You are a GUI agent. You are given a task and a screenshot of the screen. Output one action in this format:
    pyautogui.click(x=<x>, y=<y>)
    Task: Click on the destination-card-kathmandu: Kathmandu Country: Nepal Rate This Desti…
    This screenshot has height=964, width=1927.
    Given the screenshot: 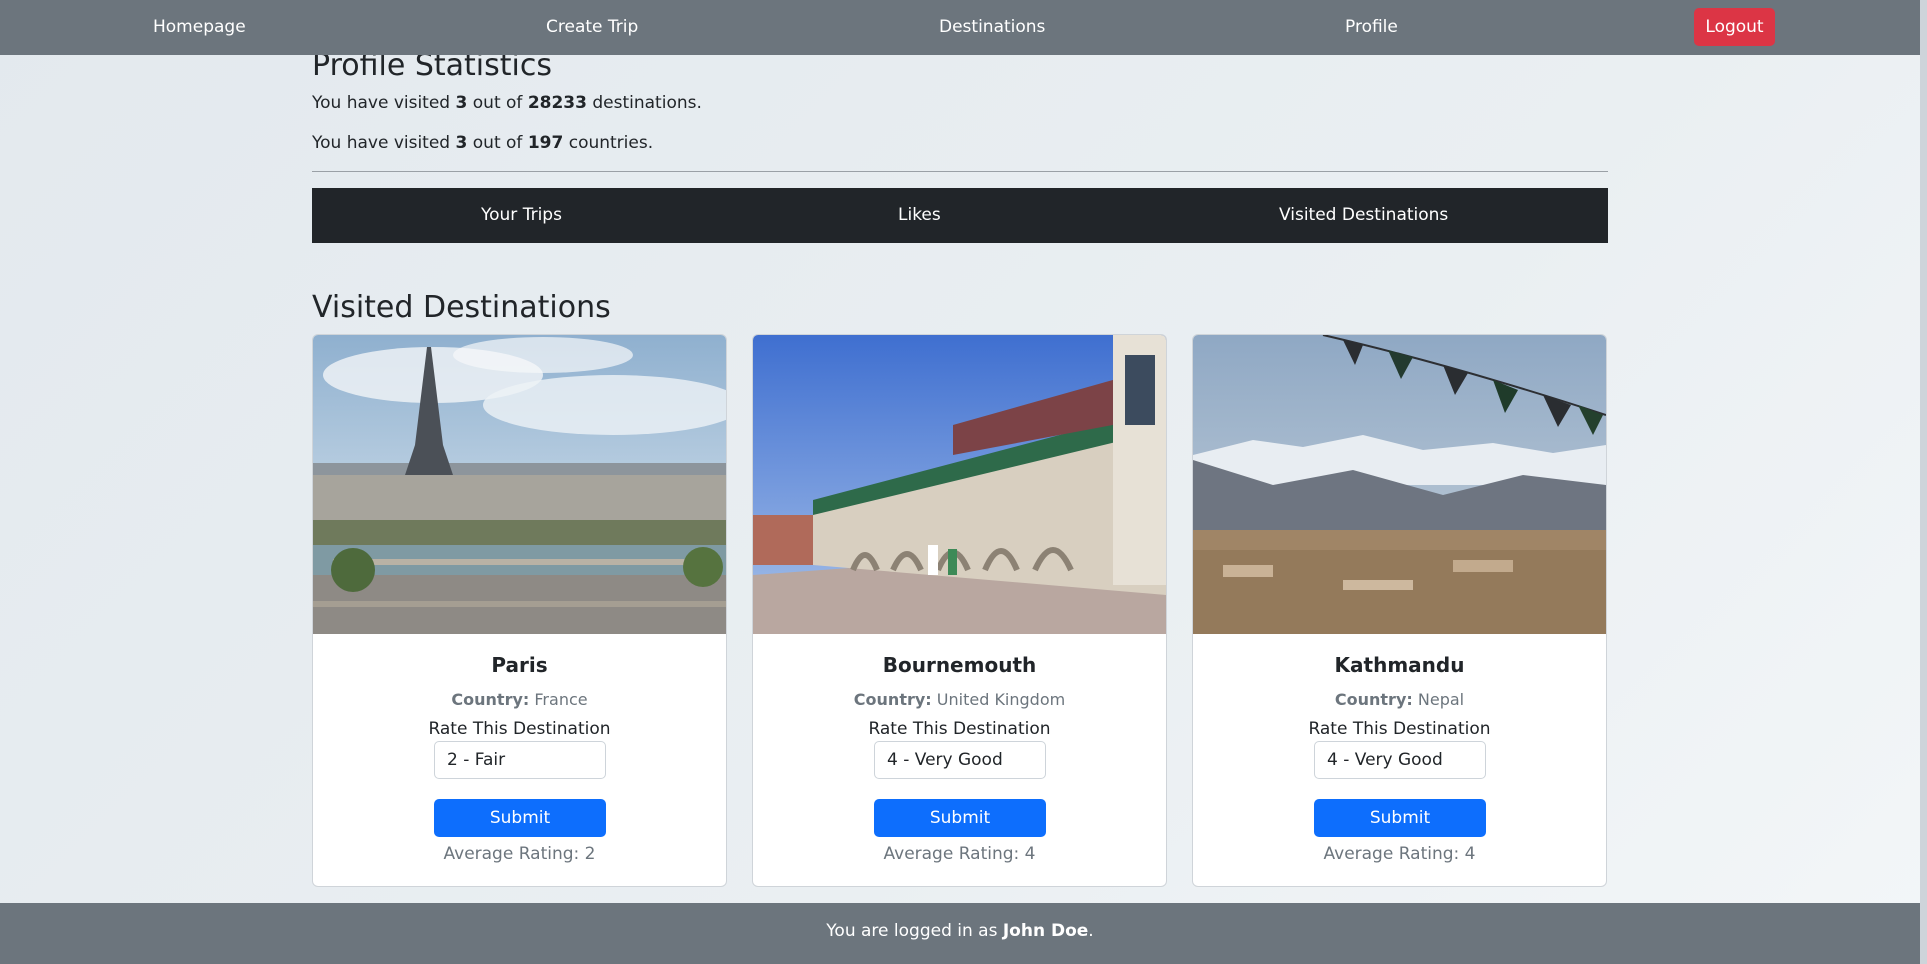 What is the action you would take?
    pyautogui.click(x=1399, y=610)
    